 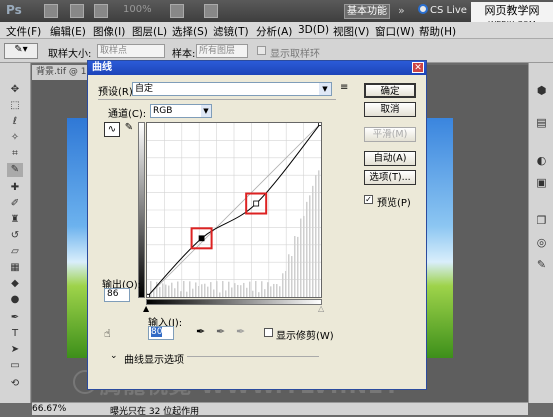 I want to click on site-title: 网页教学网, so click(x=512, y=10).